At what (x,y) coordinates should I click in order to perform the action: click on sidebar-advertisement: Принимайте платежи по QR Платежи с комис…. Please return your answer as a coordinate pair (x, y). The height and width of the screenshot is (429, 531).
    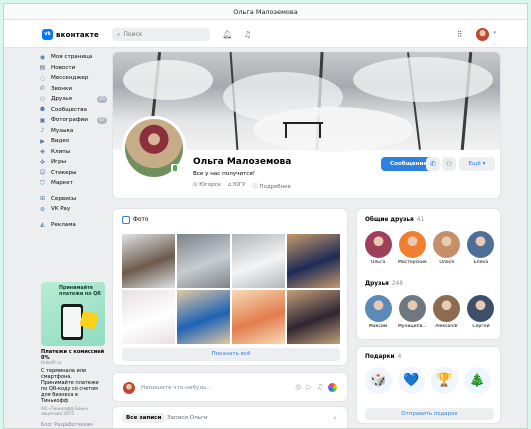
    Looking at the image, I should click on (73, 349).